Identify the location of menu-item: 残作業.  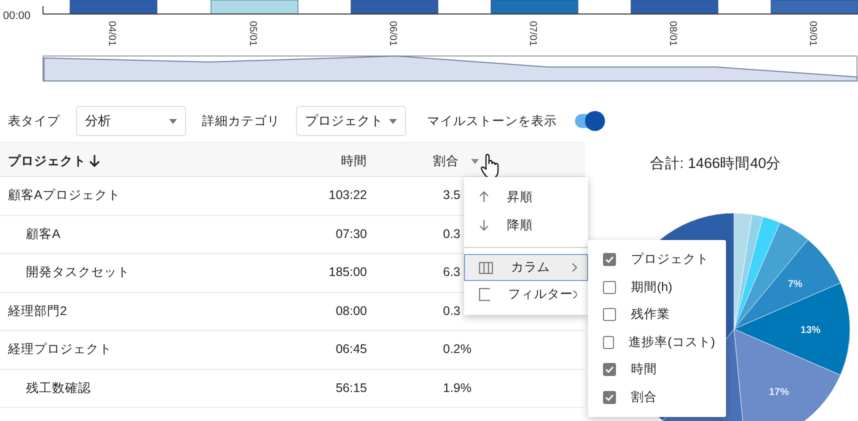
(657, 314).